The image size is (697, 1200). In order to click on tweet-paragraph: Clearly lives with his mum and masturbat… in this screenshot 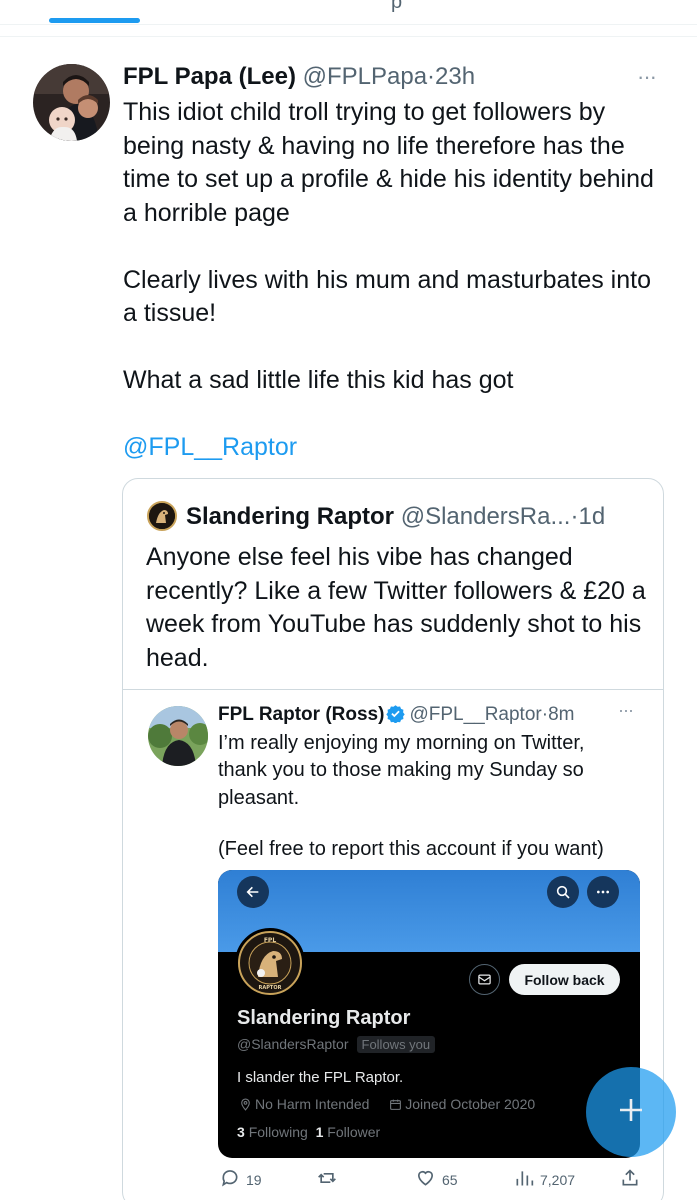, I will do `click(387, 296)`.